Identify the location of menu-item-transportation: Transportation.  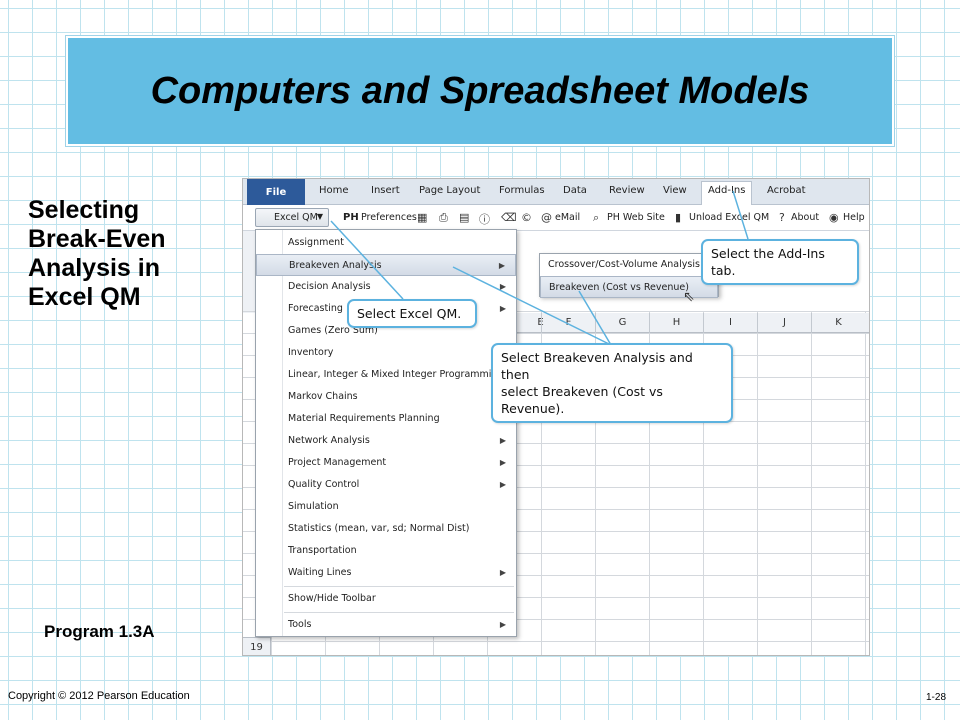
(386, 551).